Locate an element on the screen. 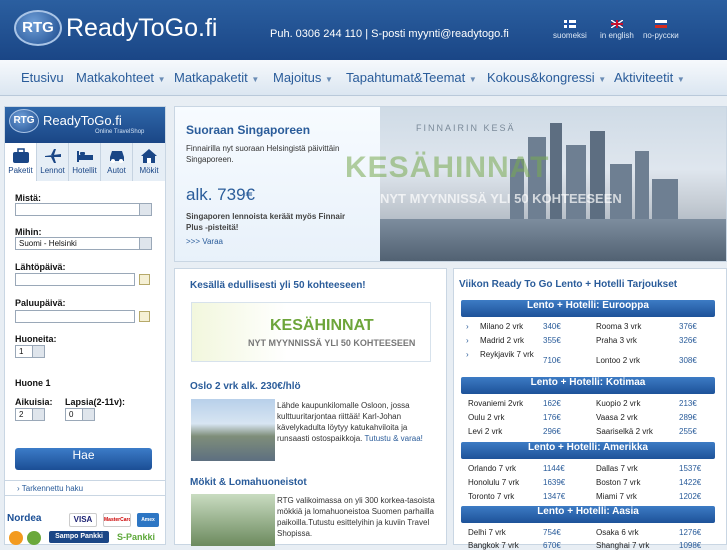 Image resolution: width=727 pixels, height=550 pixels. lang-label: in english is located at coordinates (617, 35).